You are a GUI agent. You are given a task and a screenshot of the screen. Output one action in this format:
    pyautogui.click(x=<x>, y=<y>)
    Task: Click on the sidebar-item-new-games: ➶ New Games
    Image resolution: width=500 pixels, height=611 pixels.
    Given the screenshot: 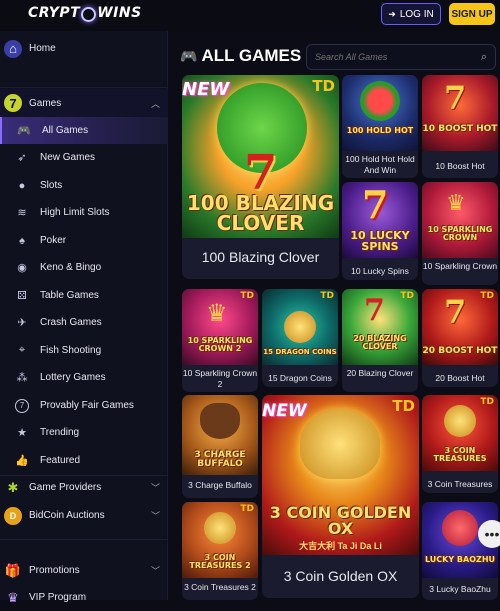 What is the action you would take?
    pyautogui.click(x=84, y=157)
    